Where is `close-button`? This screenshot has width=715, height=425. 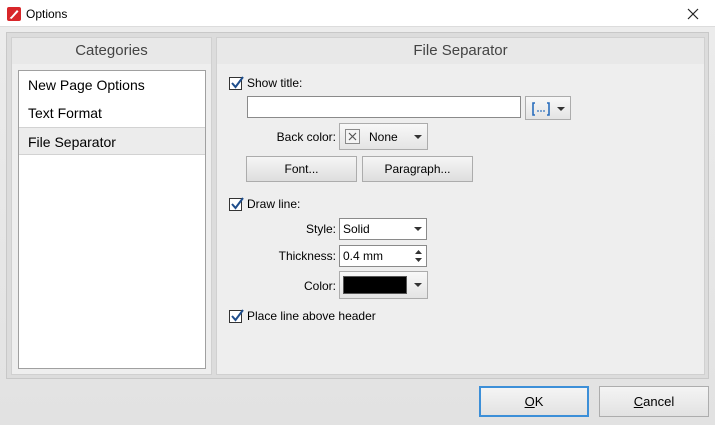
close-button is located at coordinates (693, 13).